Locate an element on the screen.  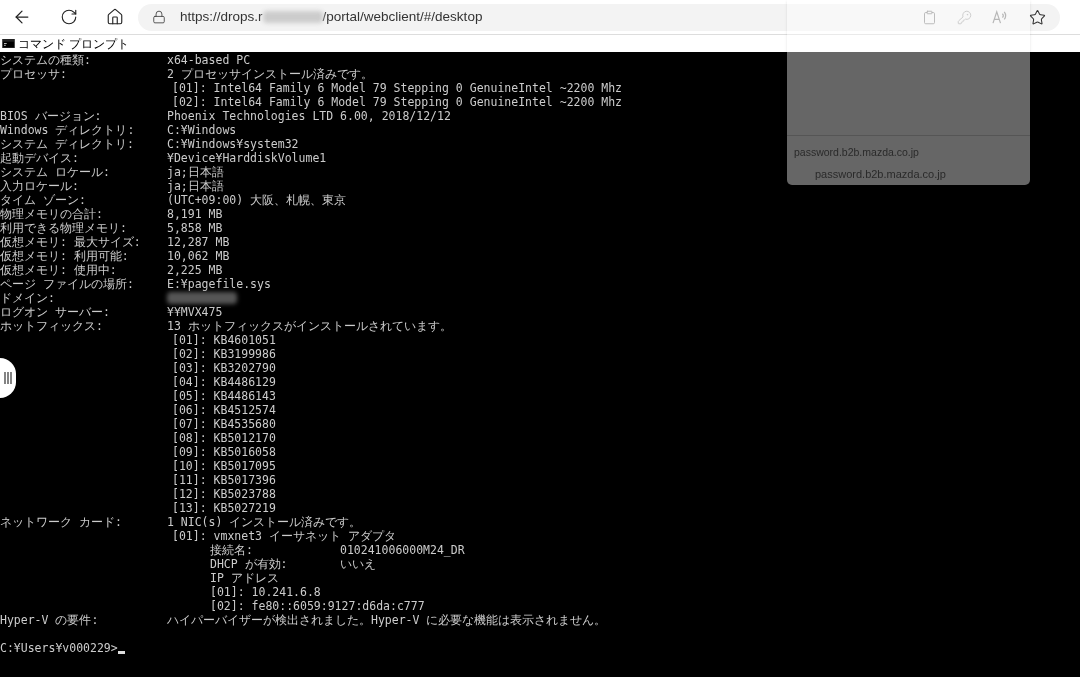
property-value: [09]: KB5016058 is located at coordinates (224, 452).